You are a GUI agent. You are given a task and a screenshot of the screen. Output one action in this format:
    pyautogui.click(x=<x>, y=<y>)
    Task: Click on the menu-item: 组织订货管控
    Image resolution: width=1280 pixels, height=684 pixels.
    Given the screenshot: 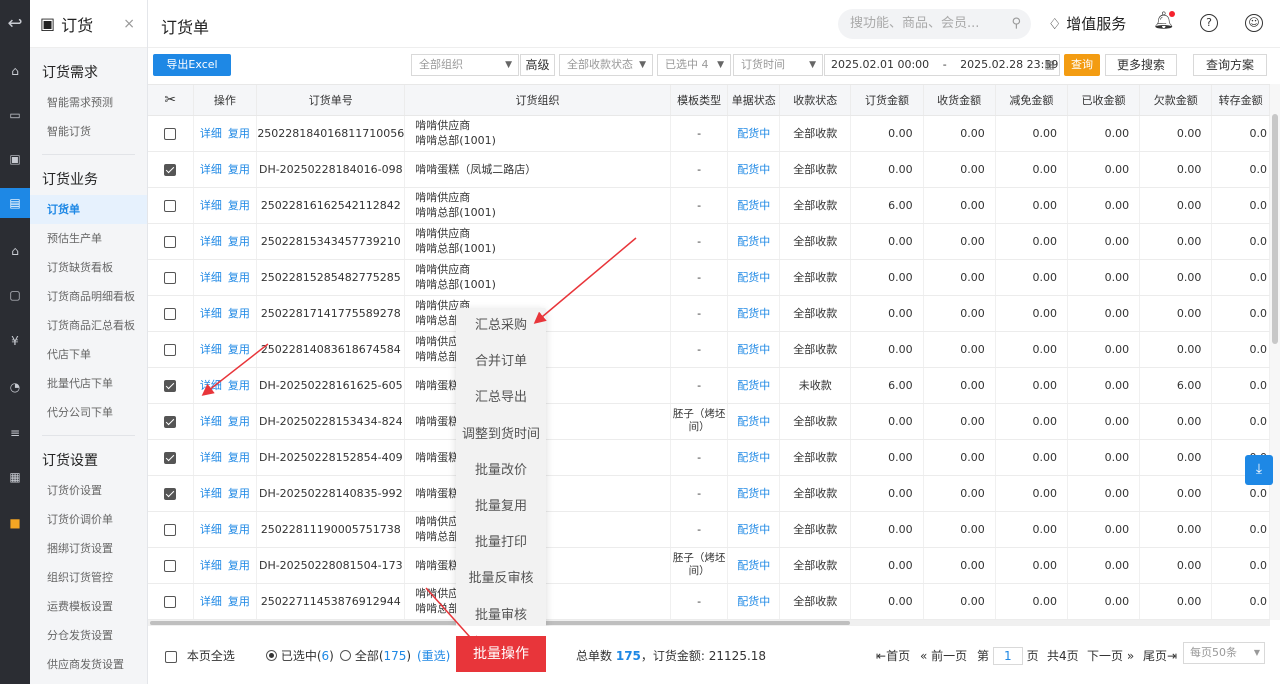 What is the action you would take?
    pyautogui.click(x=88, y=577)
    